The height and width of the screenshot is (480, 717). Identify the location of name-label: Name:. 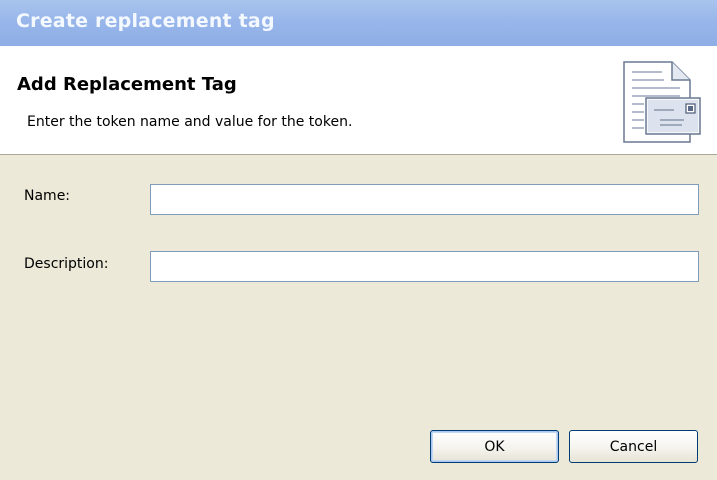
(47, 196).